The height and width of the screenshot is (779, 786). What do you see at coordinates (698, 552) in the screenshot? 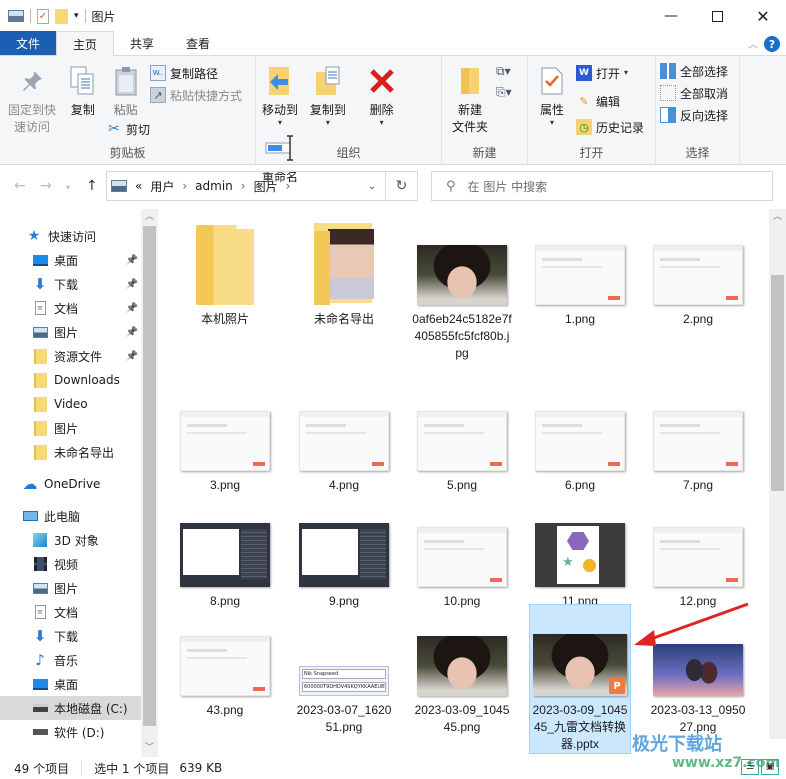
I see `file-item: 12.png` at bounding box center [698, 552].